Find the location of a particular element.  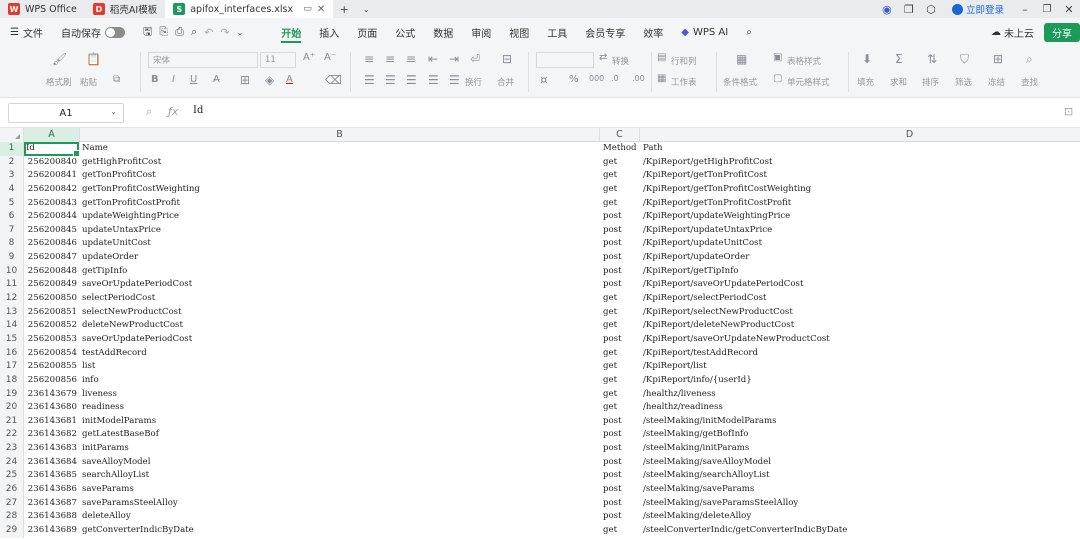

menu-home: 开始 is located at coordinates (291, 32).